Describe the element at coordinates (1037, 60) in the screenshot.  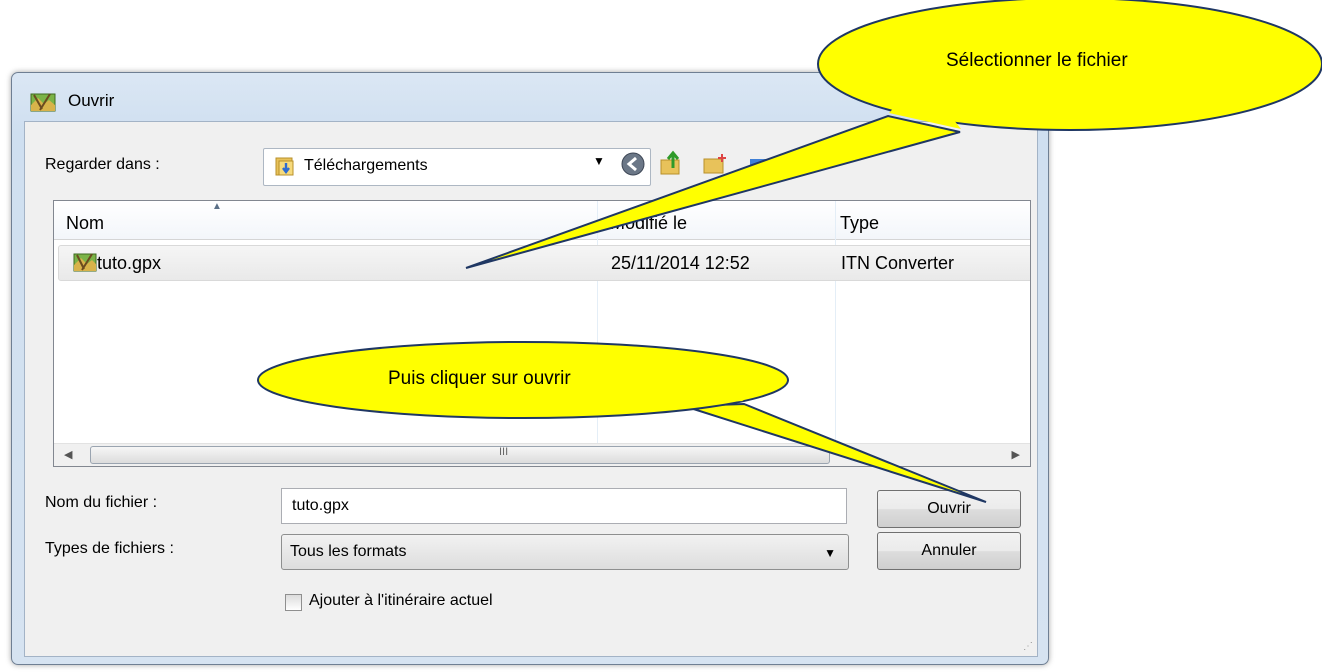
I see `callout-select-file-text: Sélectionner le fichier` at that location.